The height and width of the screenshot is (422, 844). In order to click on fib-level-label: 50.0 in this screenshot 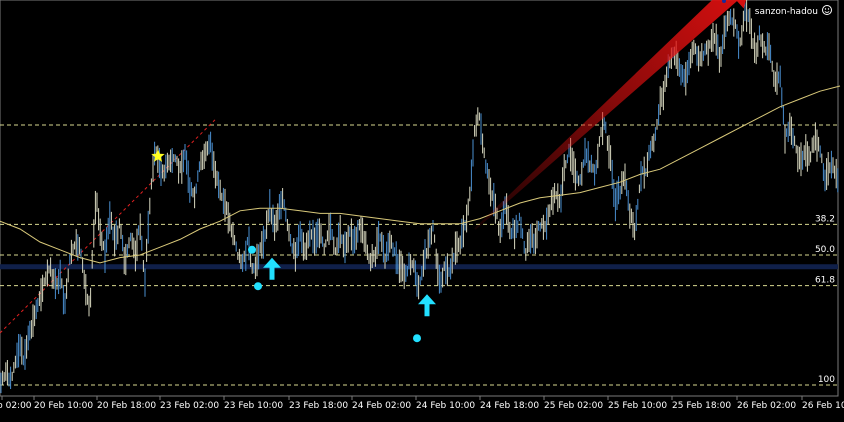, I will do `click(825, 250)`.